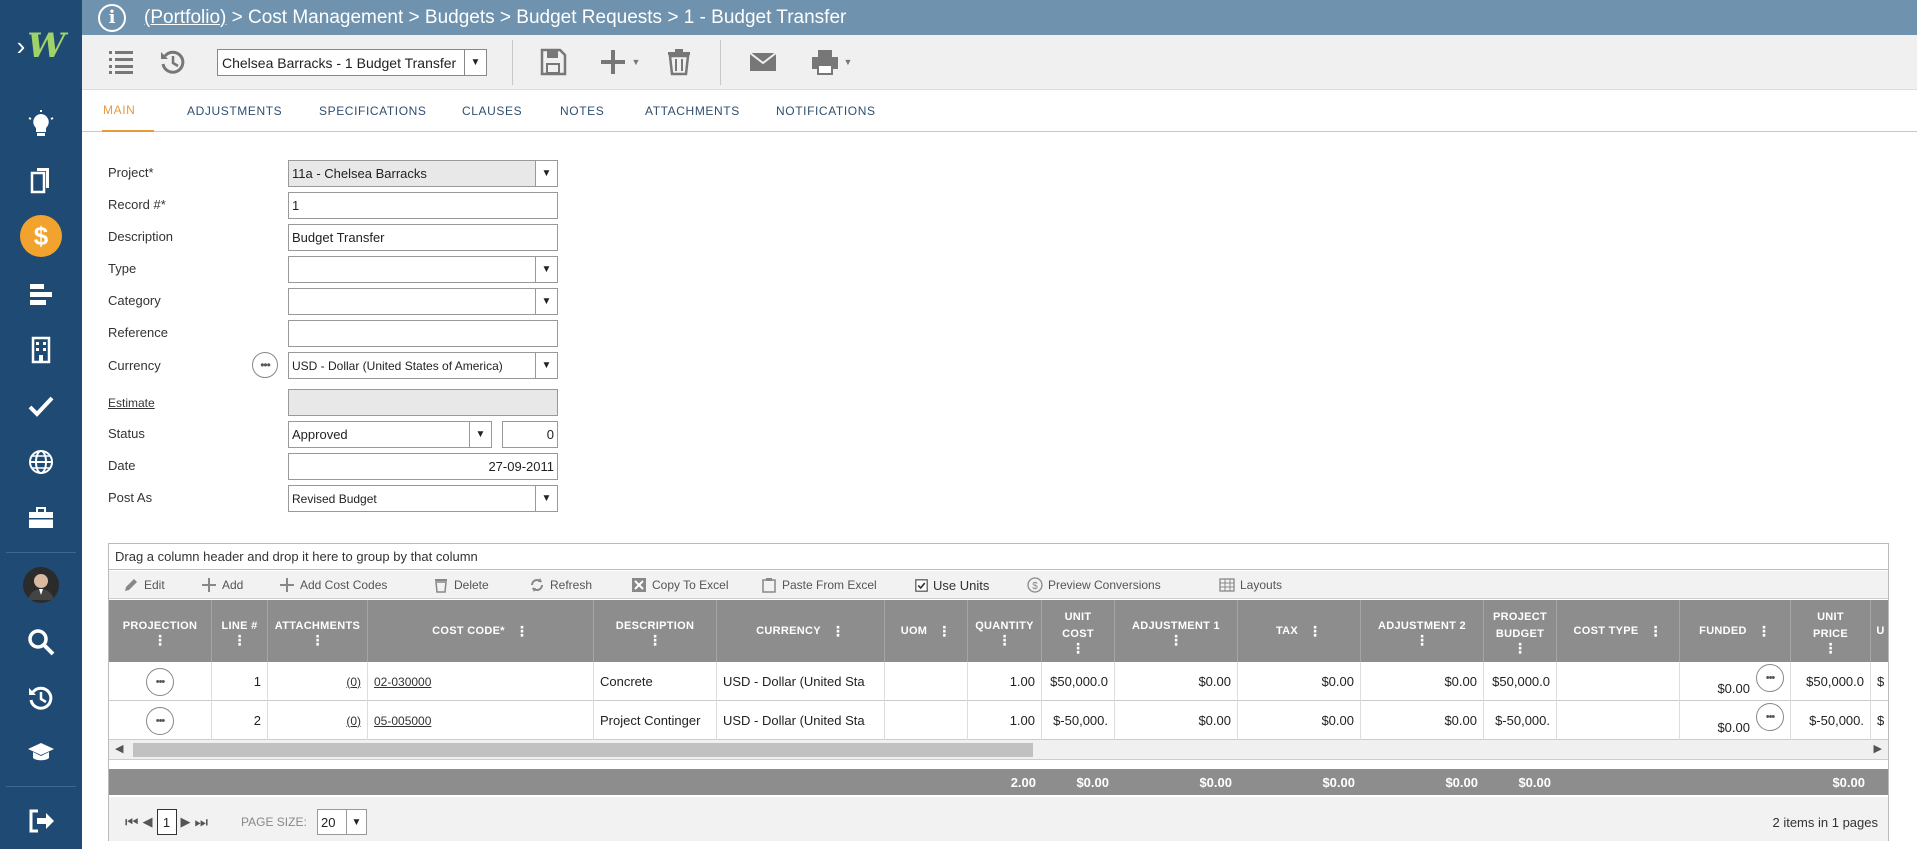 The width and height of the screenshot is (1917, 849). I want to click on cost-code-link: 02-030000, so click(481, 681).